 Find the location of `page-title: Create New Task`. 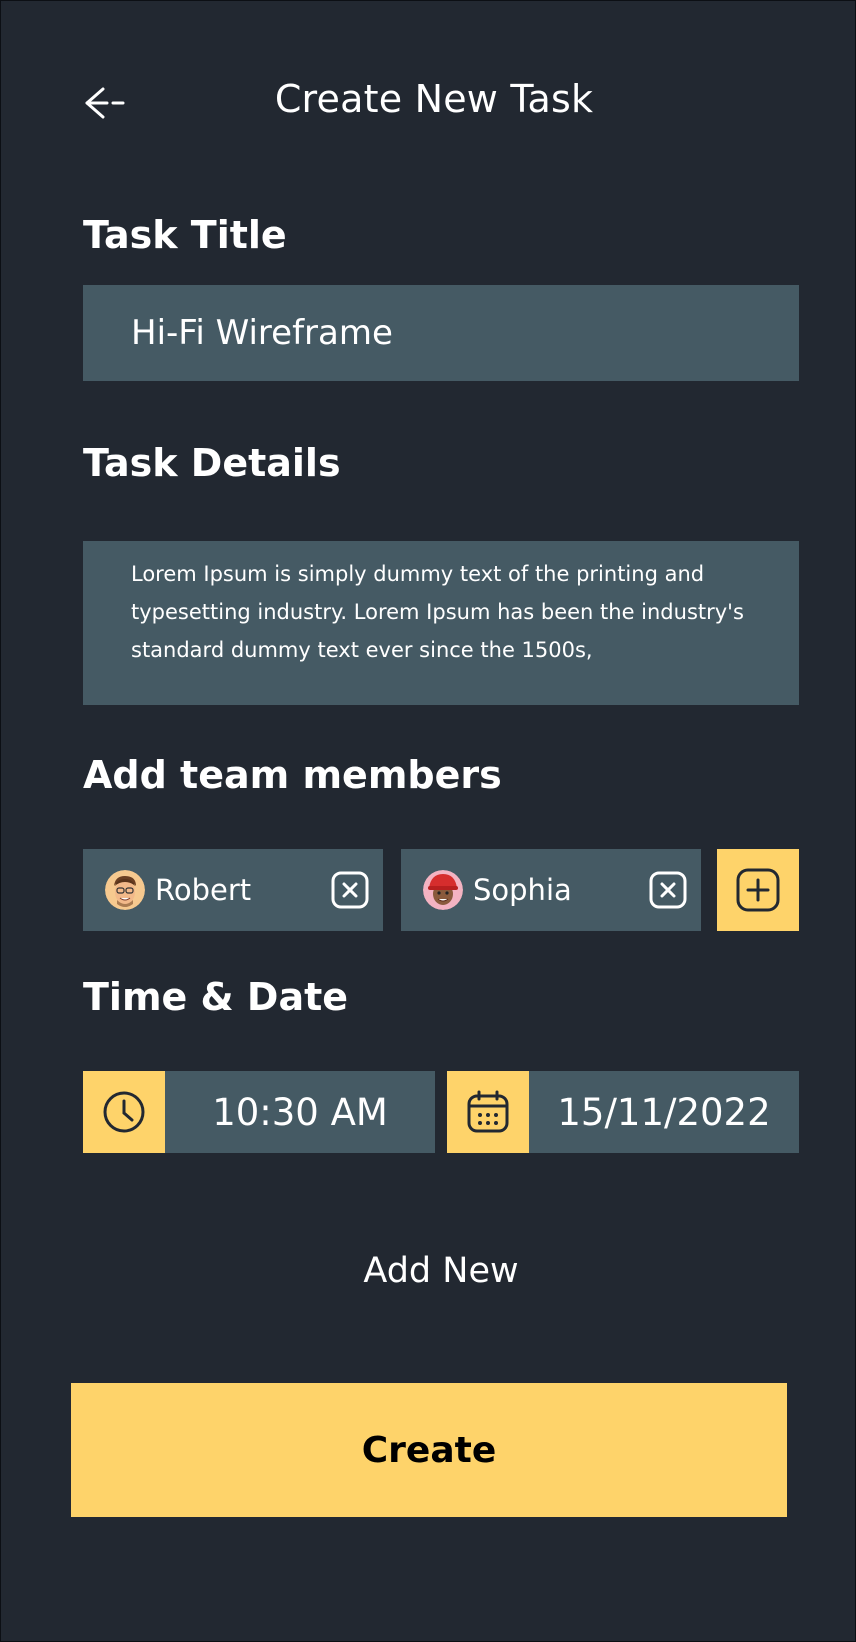

page-title: Create New Task is located at coordinates (434, 99).